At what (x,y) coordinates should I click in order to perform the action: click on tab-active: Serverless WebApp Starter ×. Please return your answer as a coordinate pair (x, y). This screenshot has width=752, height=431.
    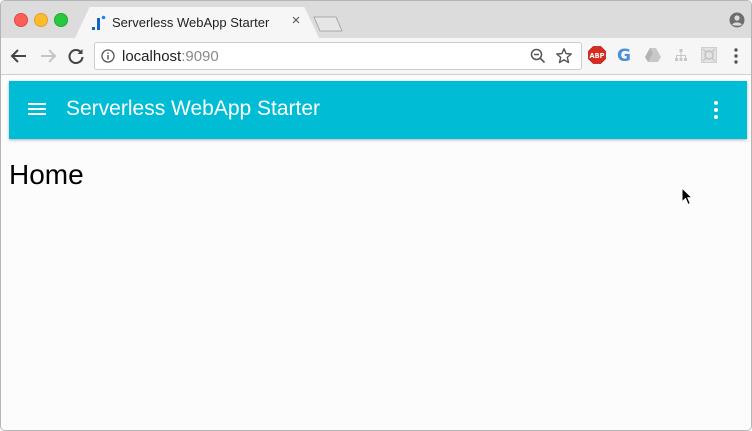
    Looking at the image, I should click on (197, 22).